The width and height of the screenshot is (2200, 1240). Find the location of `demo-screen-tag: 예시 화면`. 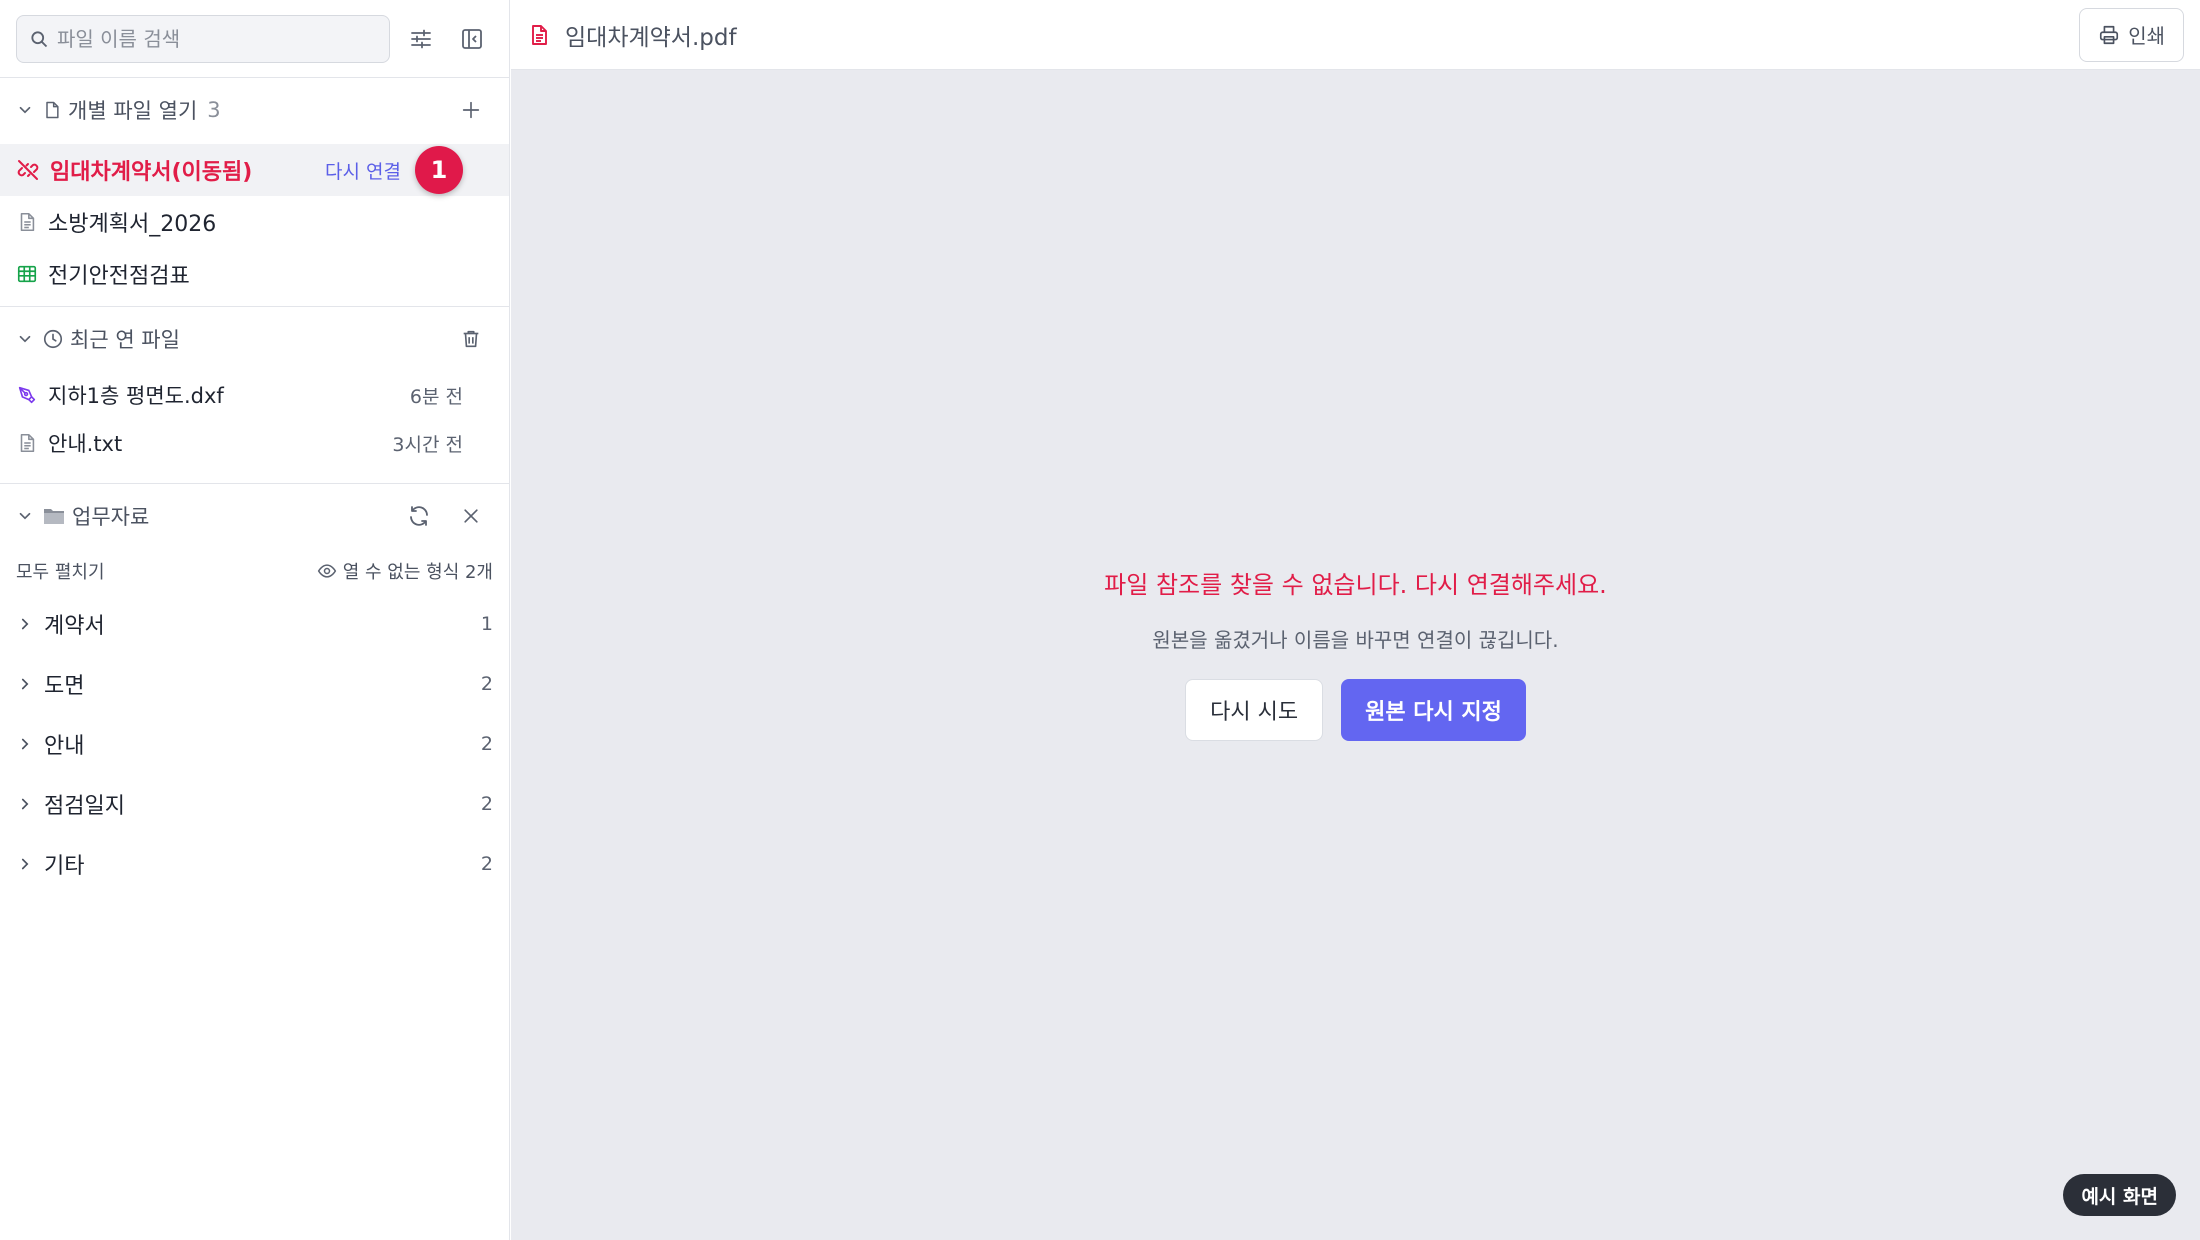

demo-screen-tag: 예시 화면 is located at coordinates (2119, 1195).